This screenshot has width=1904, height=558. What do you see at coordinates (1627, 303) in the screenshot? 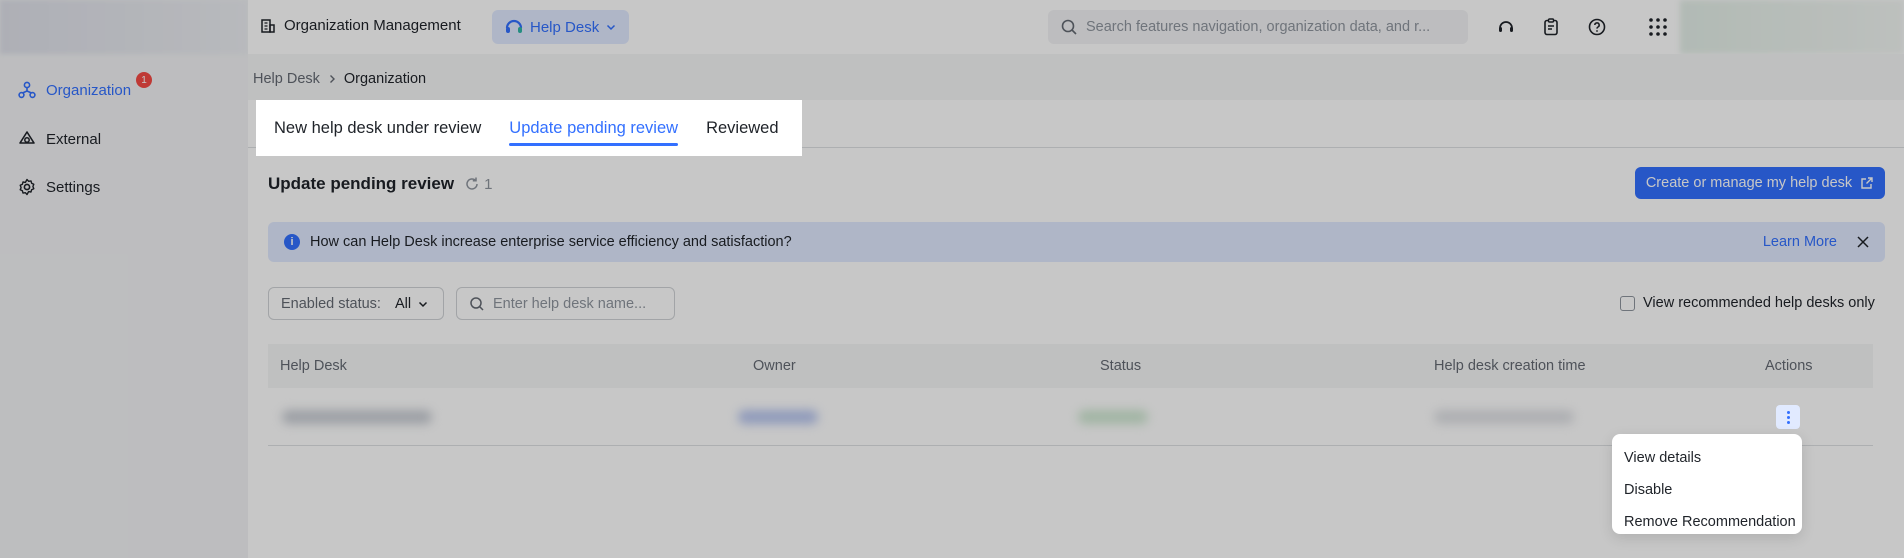
I see `checkbox` at bounding box center [1627, 303].